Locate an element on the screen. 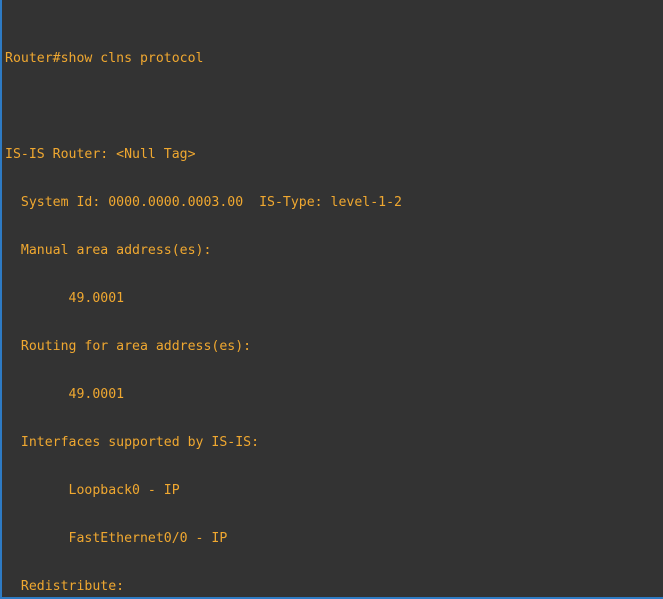  terminal-line: Redistribute: is located at coordinates (65, 586).